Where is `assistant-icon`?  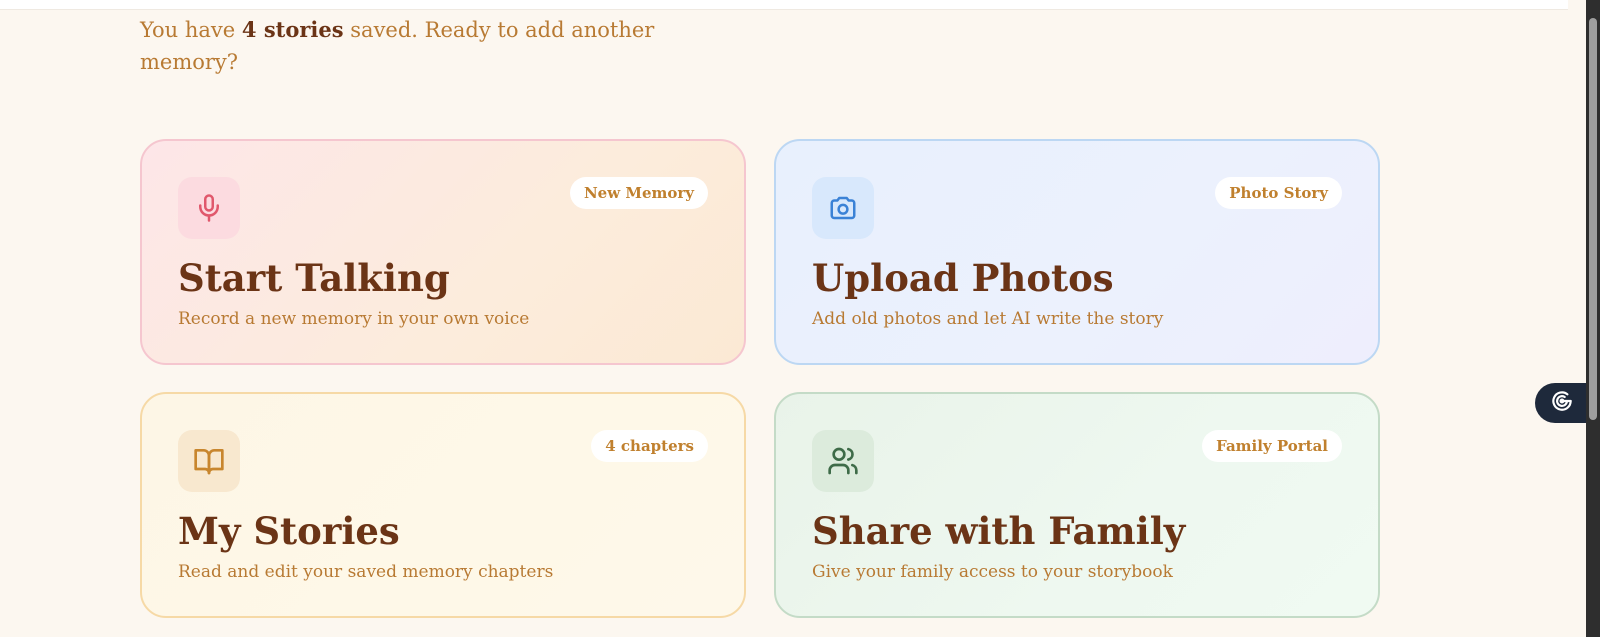 assistant-icon is located at coordinates (1562, 403).